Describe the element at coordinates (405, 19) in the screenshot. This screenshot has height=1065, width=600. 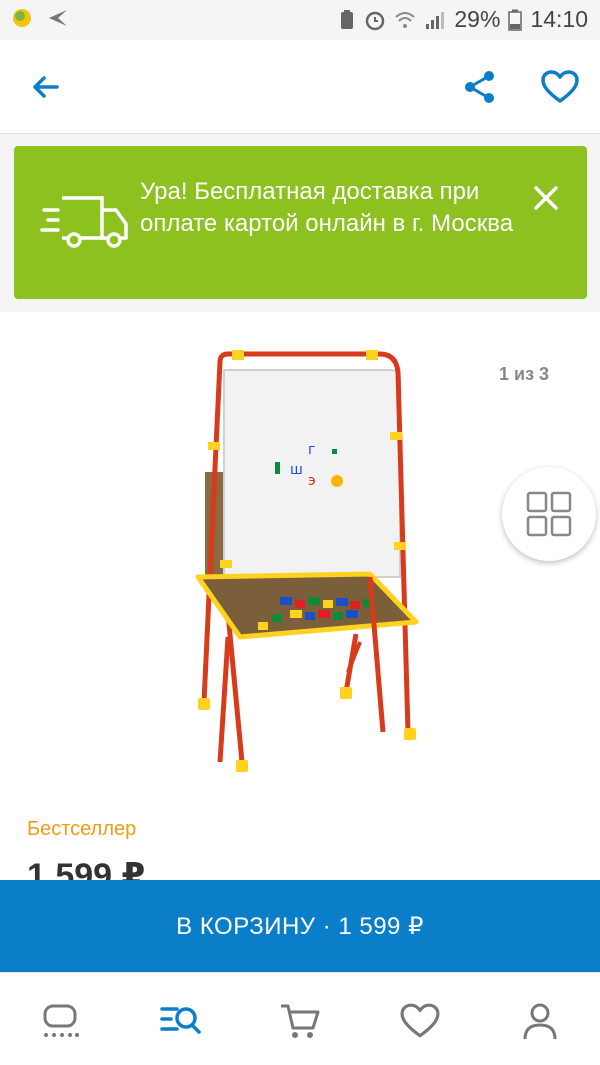
I see `wifi-icon` at that location.